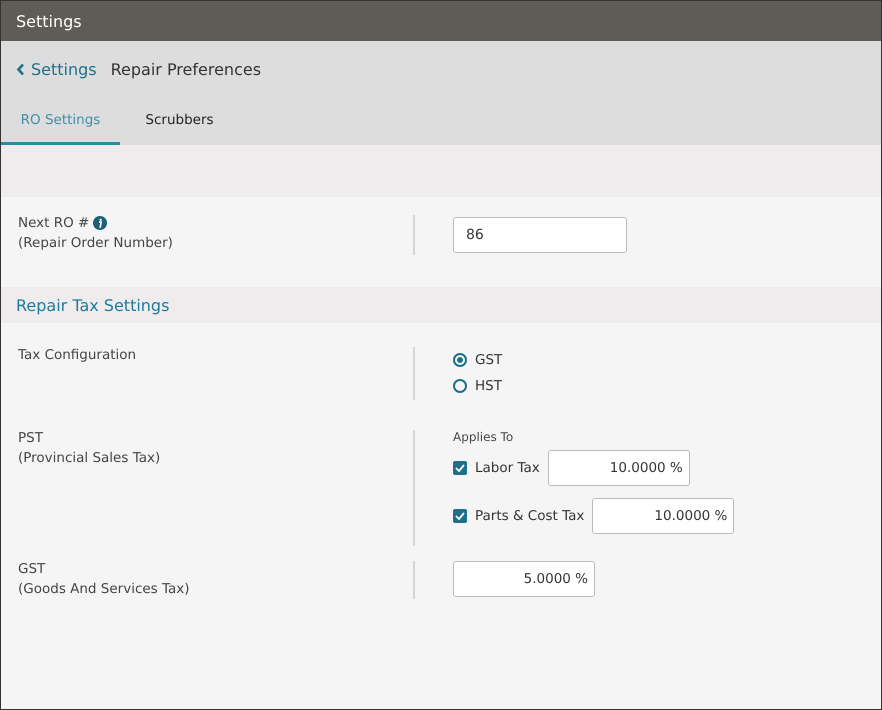  Describe the element at coordinates (529, 516) in the screenshot. I see `checkbox-label: Parts & Cost Tax` at that location.